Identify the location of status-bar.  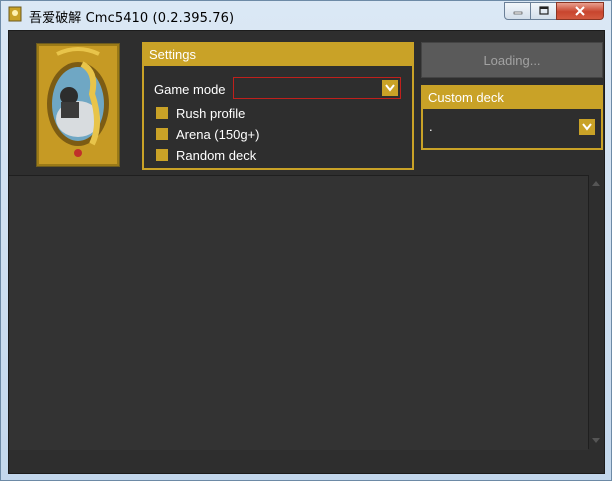
(306, 461).